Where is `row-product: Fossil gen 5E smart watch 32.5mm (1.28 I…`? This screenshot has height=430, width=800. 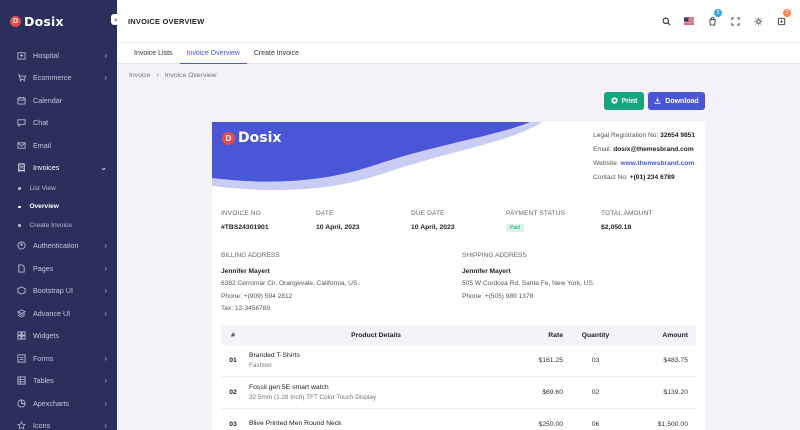
row-product: Fossil gen 5E smart watch 32.5mm (1.28 I… is located at coordinates (374, 392).